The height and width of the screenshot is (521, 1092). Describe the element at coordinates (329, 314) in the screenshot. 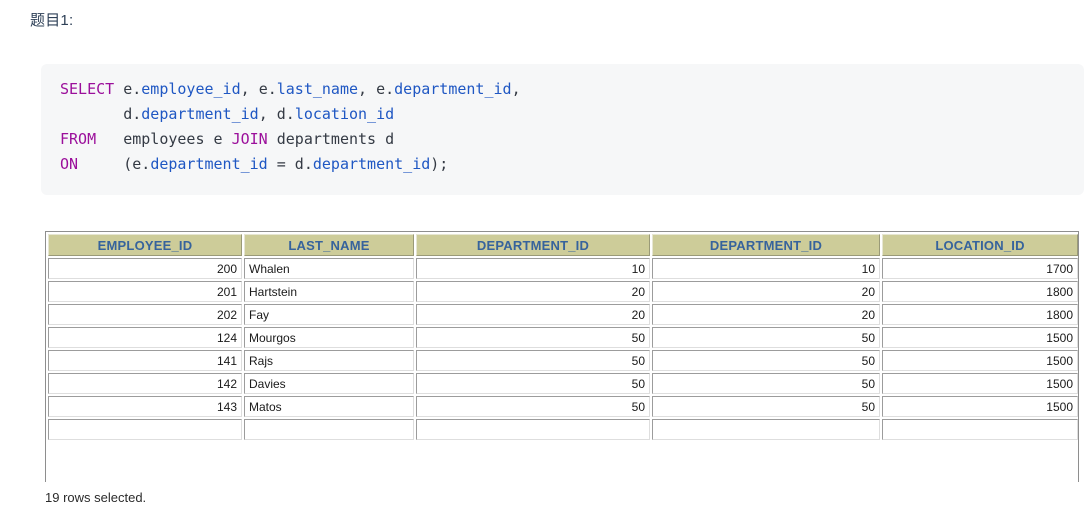

I see `table-cell: Fay` at that location.